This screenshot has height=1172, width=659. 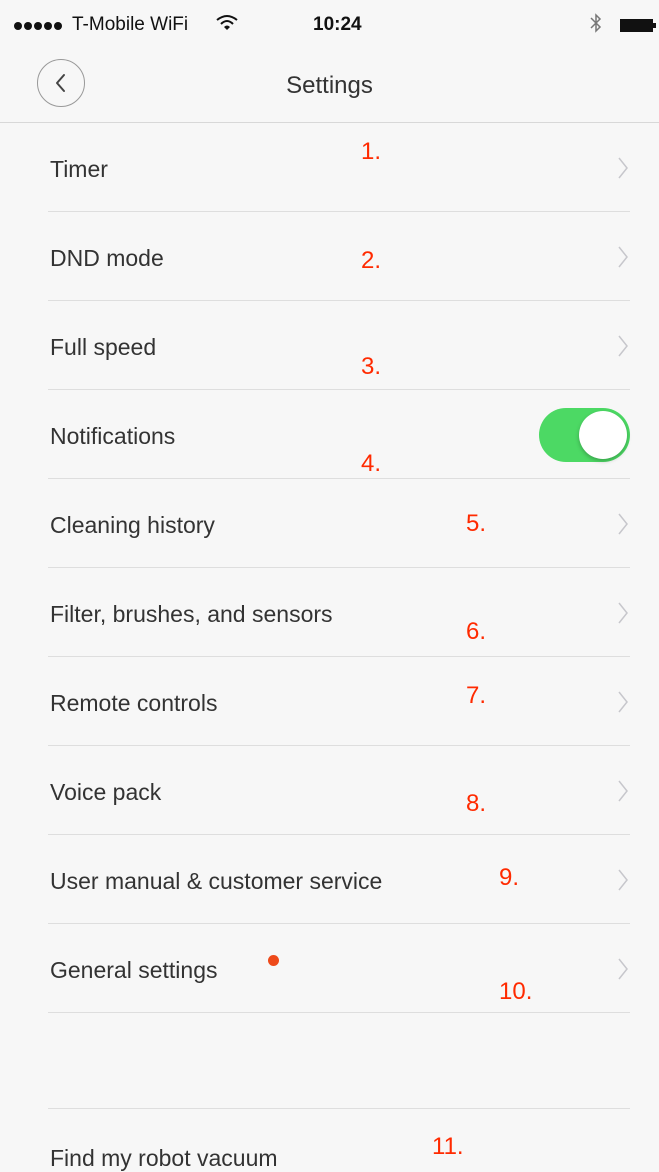 What do you see at coordinates (339, 701) in the screenshot?
I see `settings-row-remote-controls: Remote controls 7.` at bounding box center [339, 701].